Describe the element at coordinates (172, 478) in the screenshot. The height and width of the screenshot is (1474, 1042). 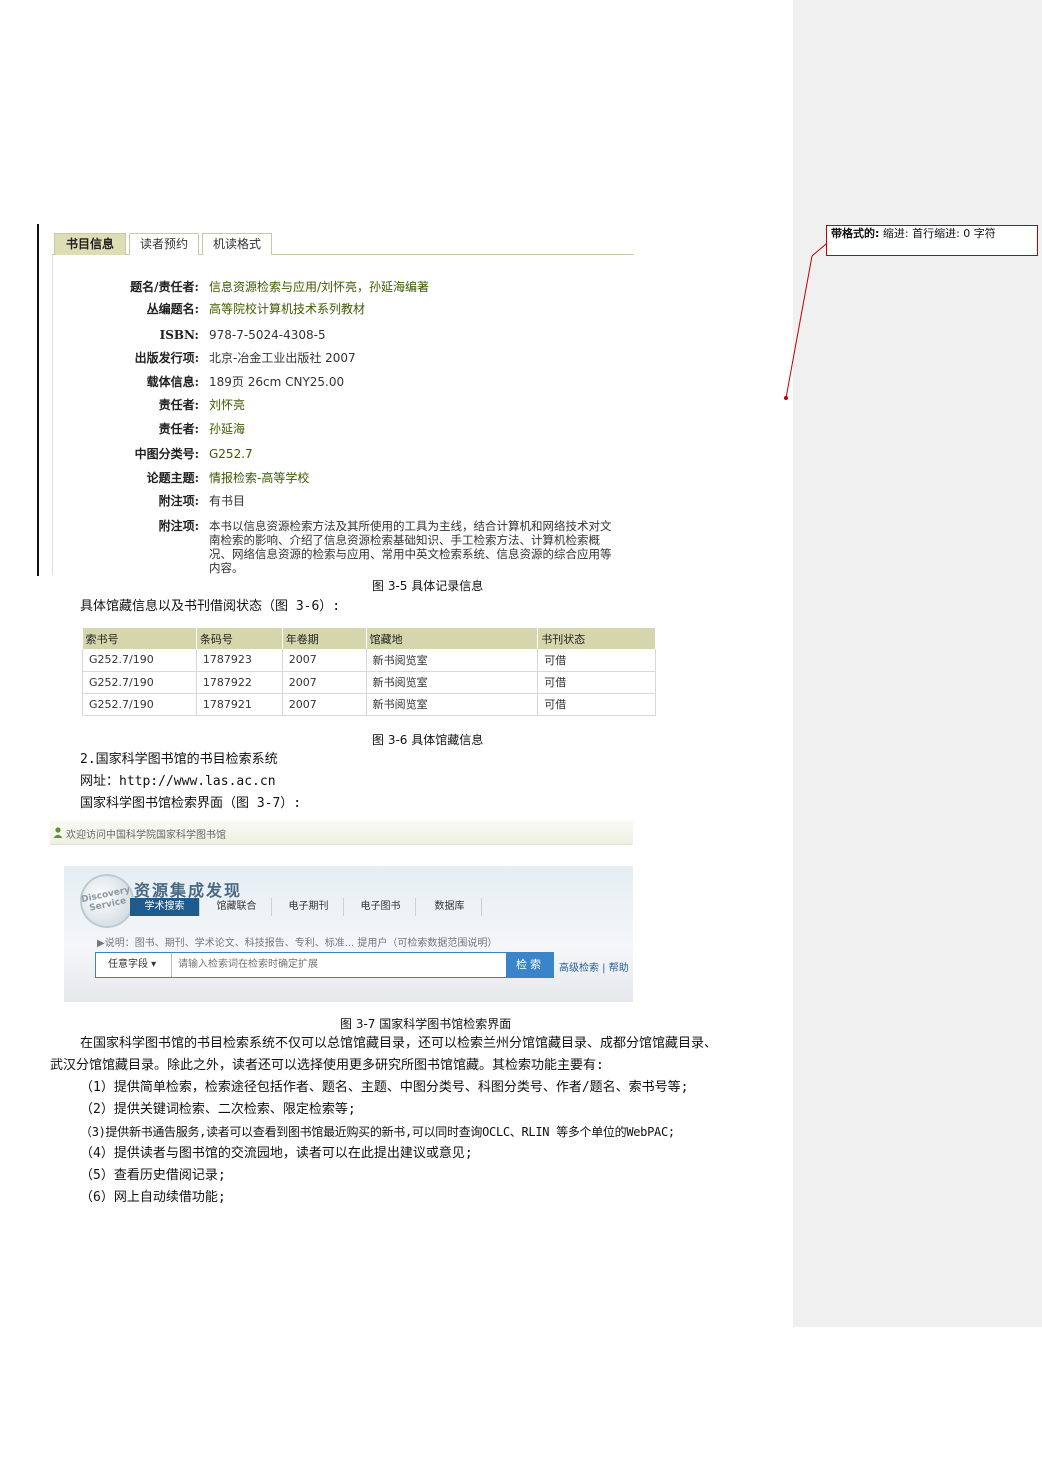
I see `record-label: 论题主题:` at that location.